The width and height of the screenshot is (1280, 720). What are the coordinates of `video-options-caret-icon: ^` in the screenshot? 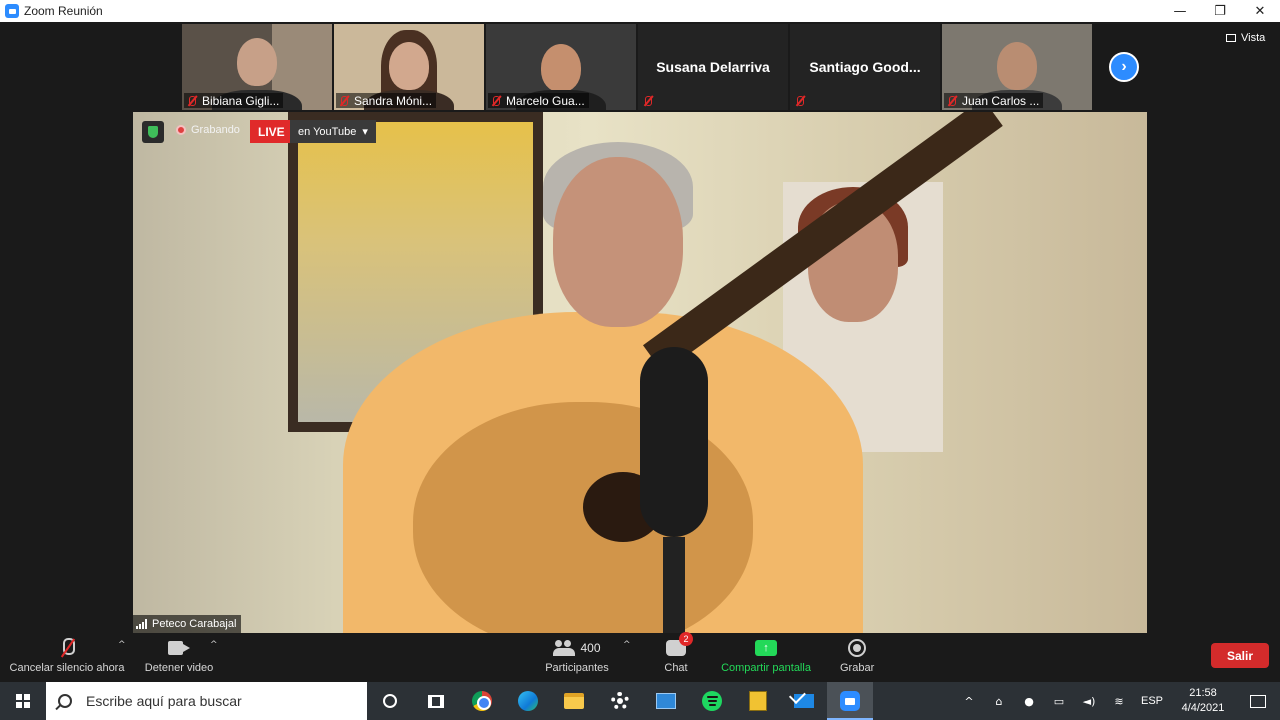 It's located at (214, 645).